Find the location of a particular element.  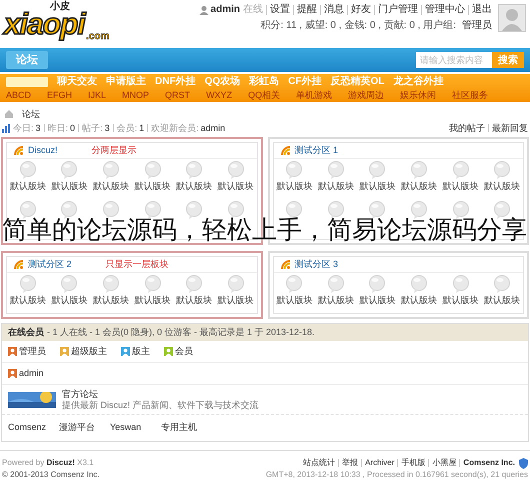

legend-label: 管理员 is located at coordinates (32, 351).